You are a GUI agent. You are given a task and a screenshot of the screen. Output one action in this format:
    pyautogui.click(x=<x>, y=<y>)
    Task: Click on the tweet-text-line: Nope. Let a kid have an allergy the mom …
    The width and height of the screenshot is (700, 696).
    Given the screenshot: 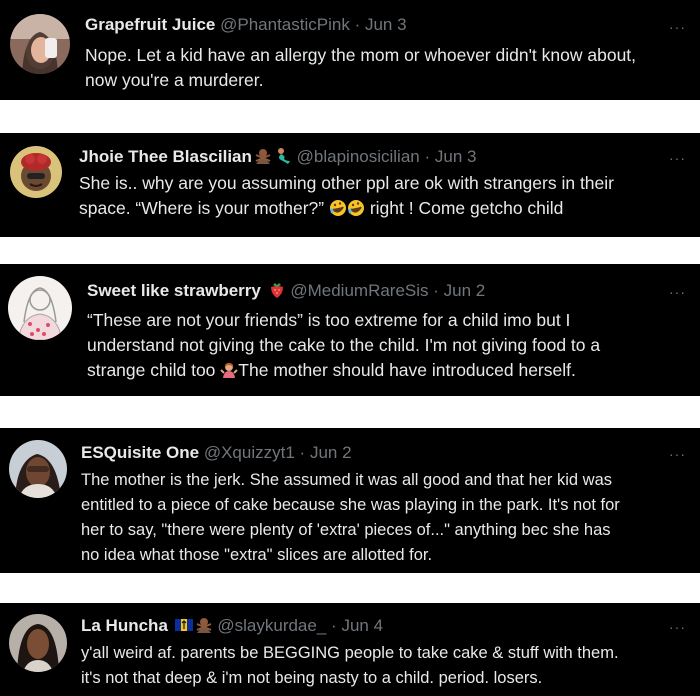 What is the action you would take?
    pyautogui.click(x=361, y=55)
    